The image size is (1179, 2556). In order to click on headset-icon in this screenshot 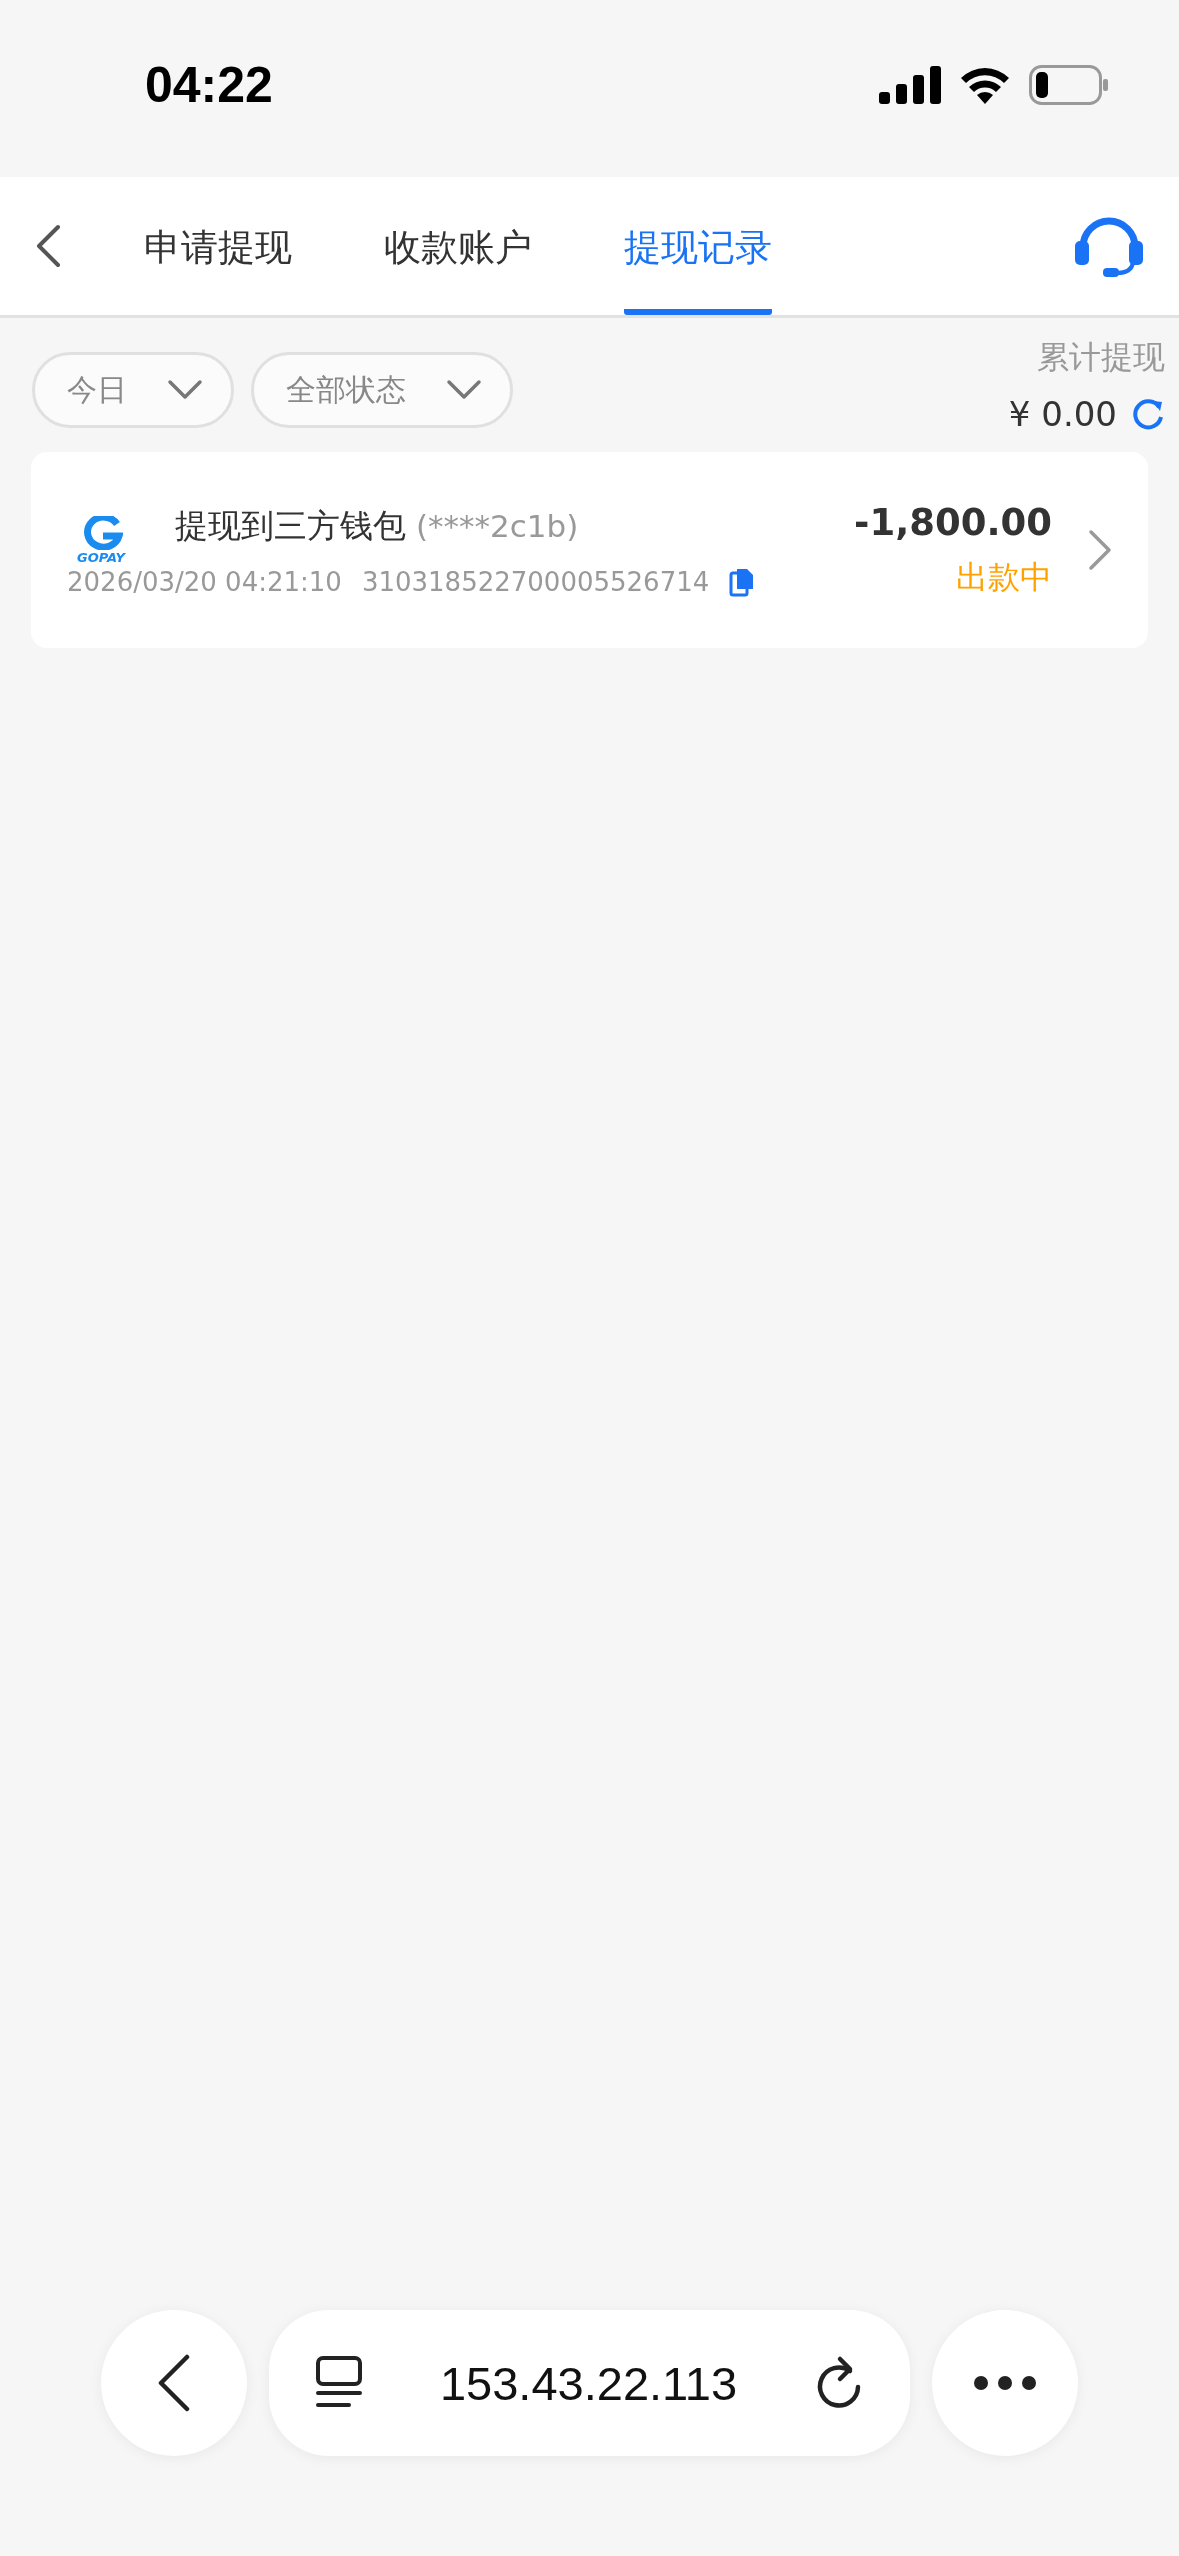, I will do `click(1109, 246)`.